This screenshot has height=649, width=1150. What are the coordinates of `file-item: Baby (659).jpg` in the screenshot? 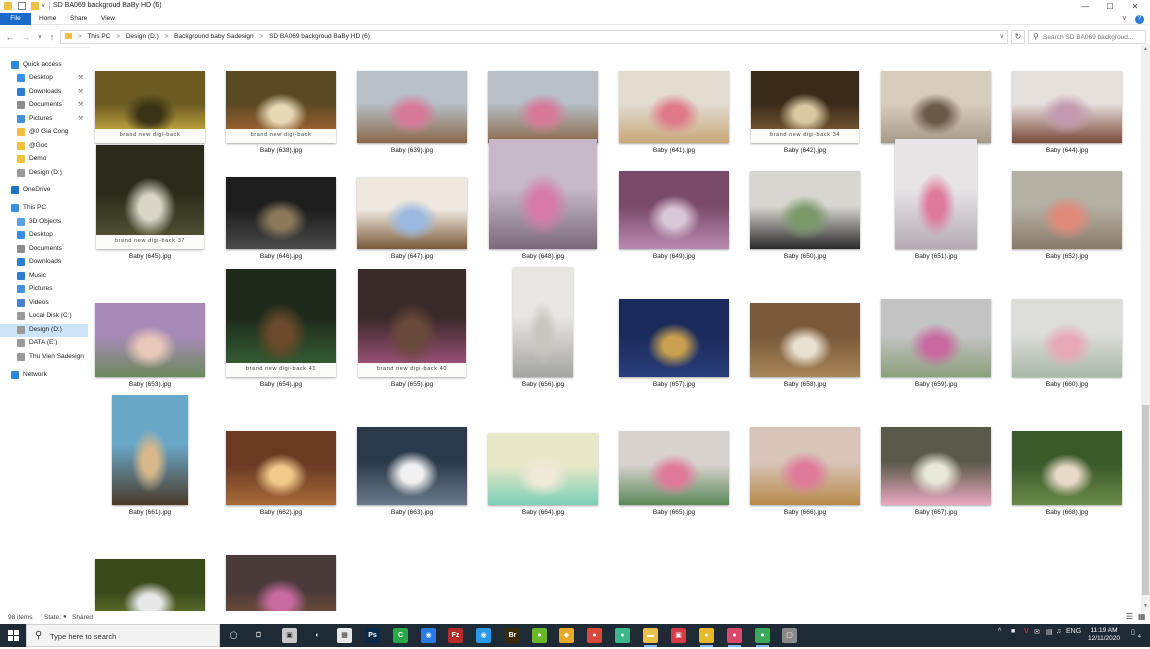 It's located at (936, 328).